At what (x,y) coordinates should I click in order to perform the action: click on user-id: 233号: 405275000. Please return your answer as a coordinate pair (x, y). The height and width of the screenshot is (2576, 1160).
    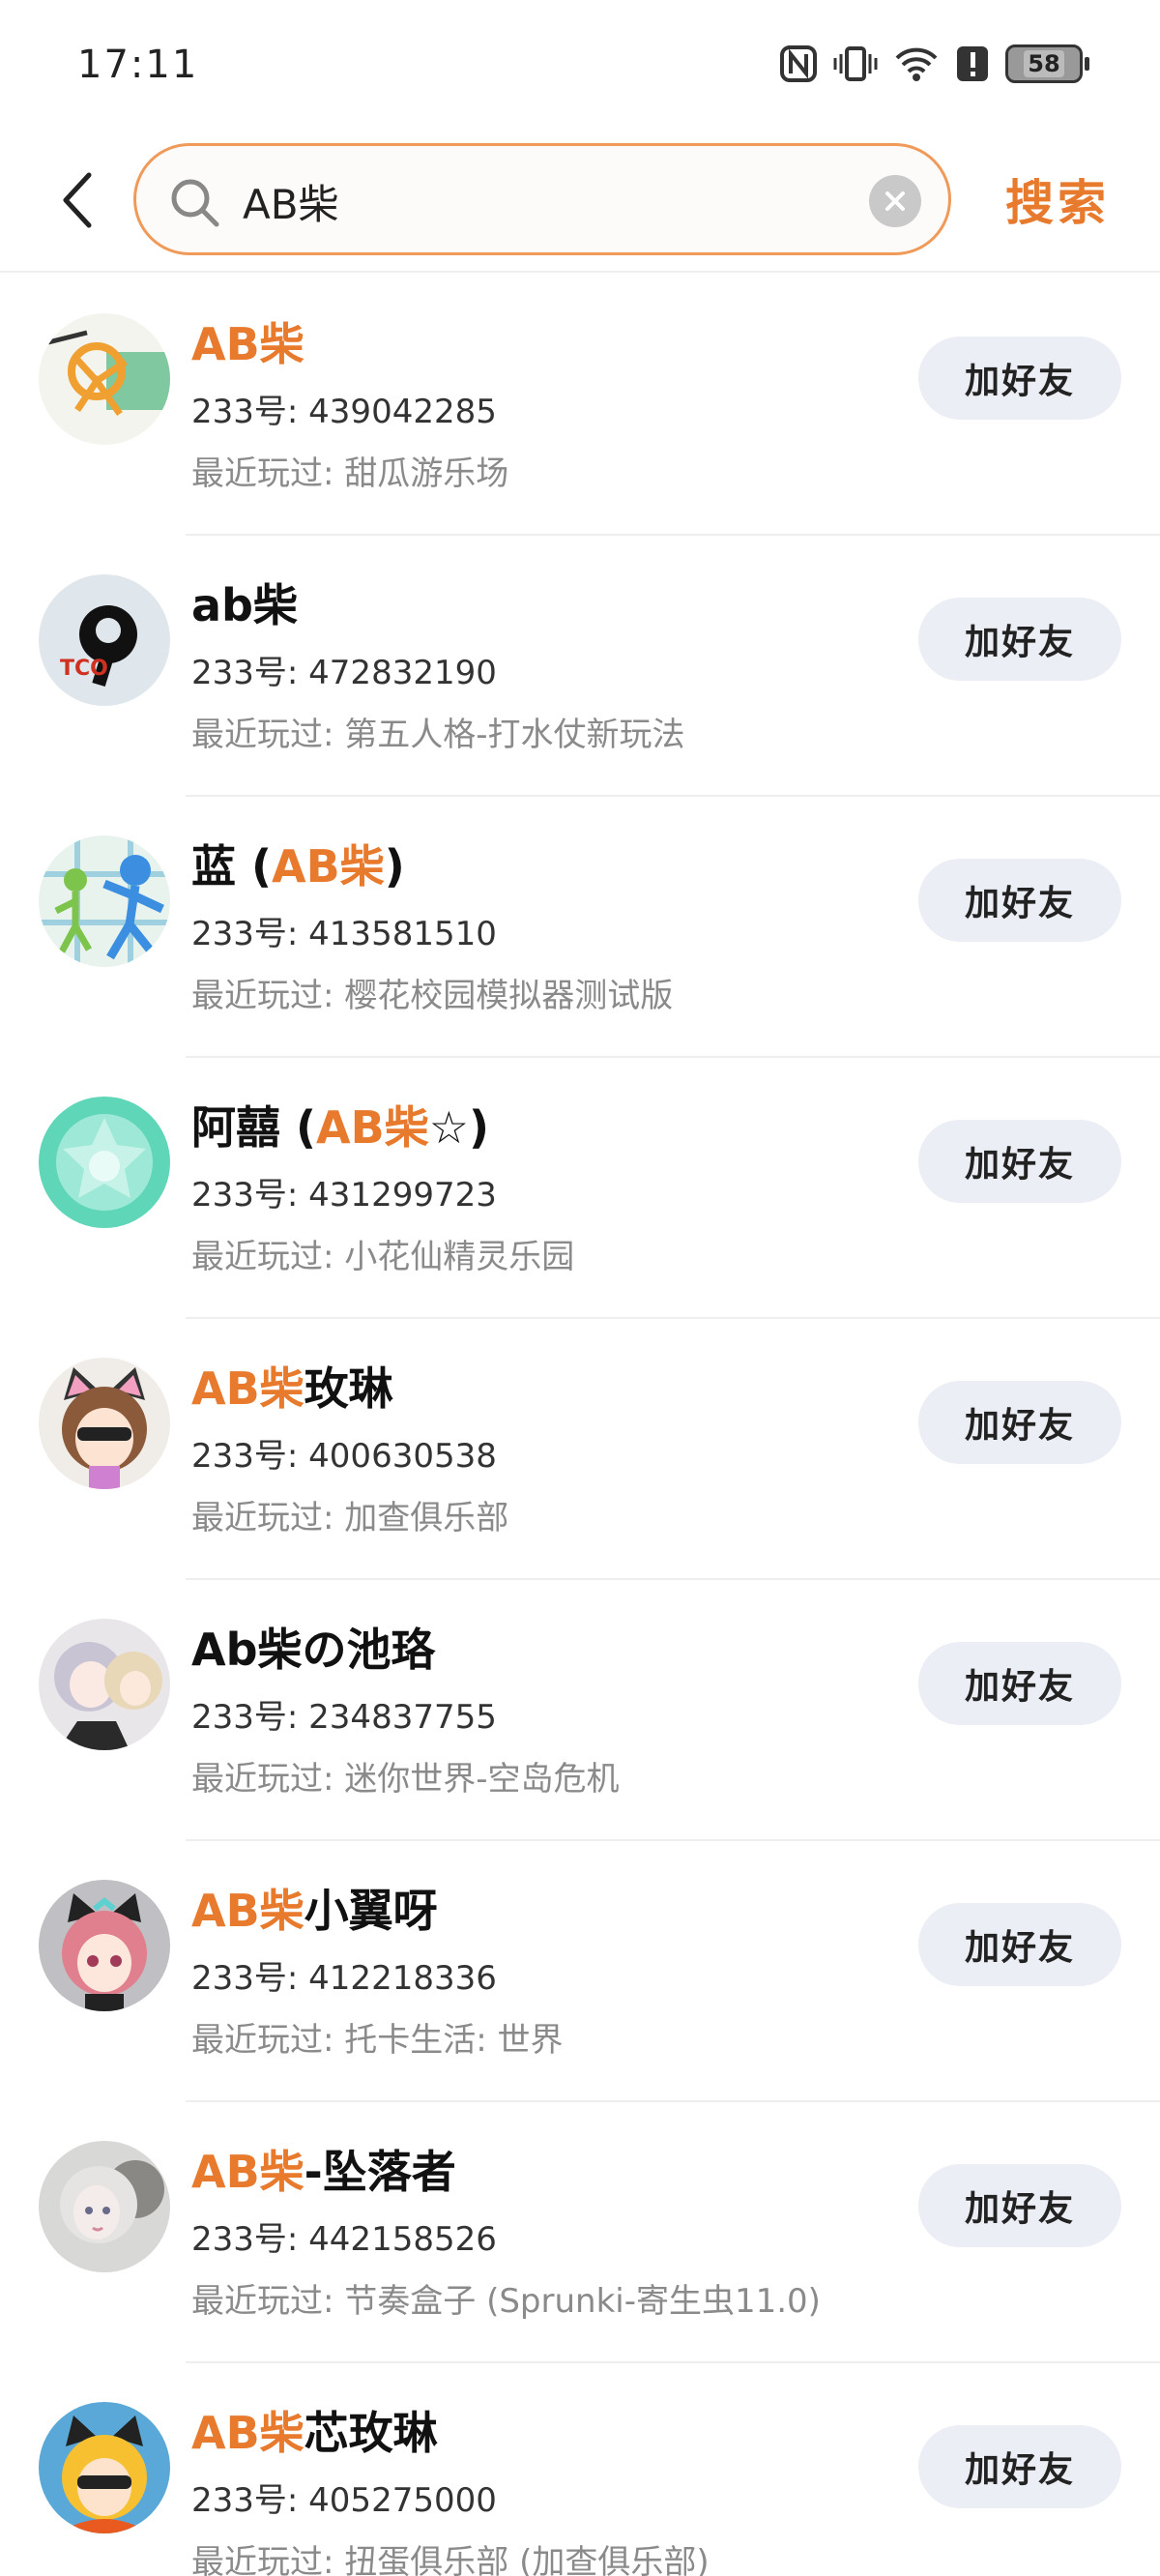
    Looking at the image, I should click on (344, 2497).